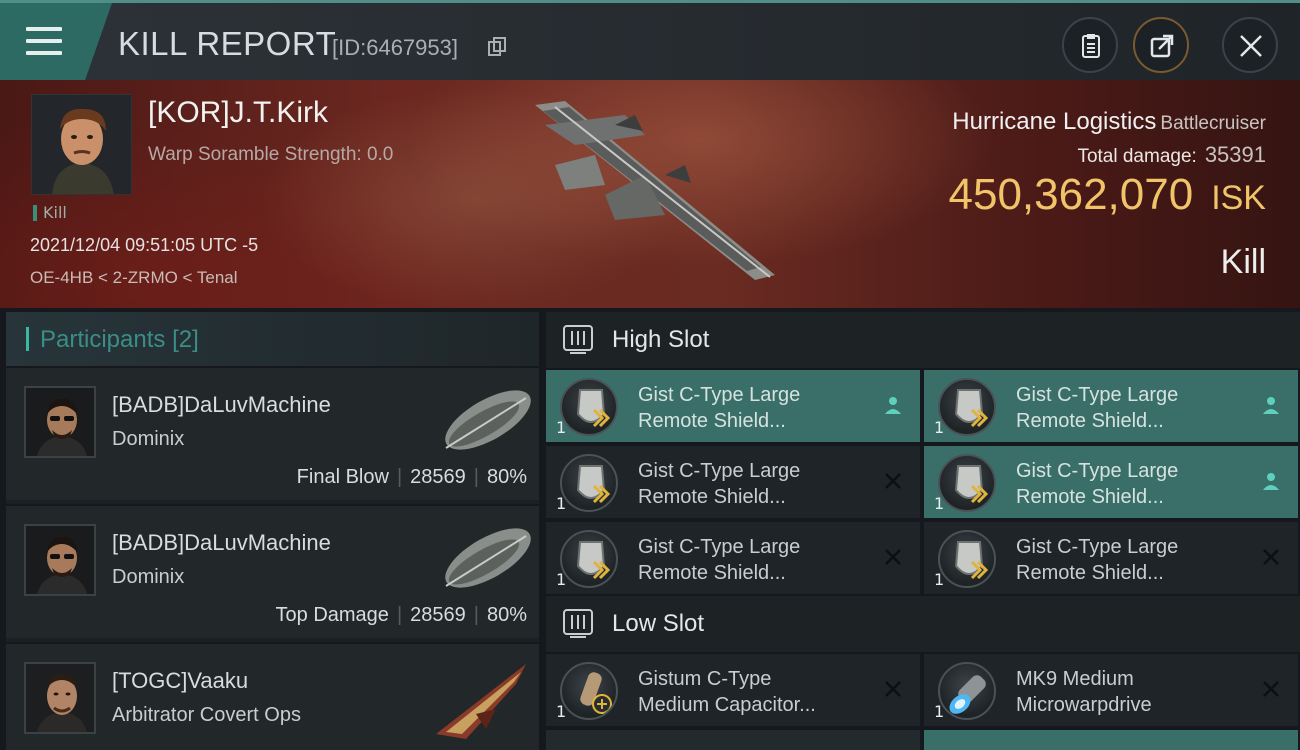 This screenshot has width=1300, height=750. Describe the element at coordinates (81, 144) in the screenshot. I see `victim-avatar` at that location.